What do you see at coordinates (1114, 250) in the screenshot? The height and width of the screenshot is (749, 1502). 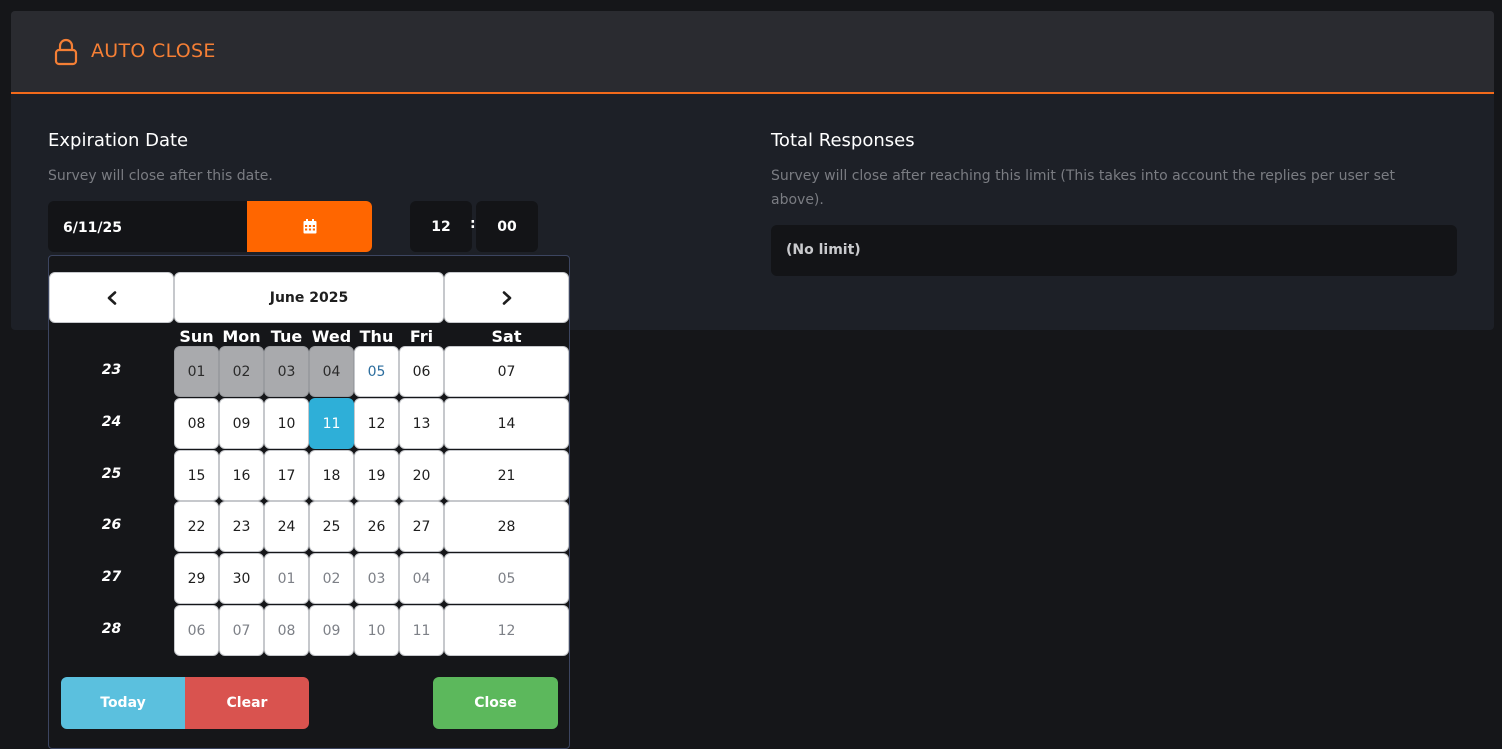 I see `responses-limit-input: (No limit)` at bounding box center [1114, 250].